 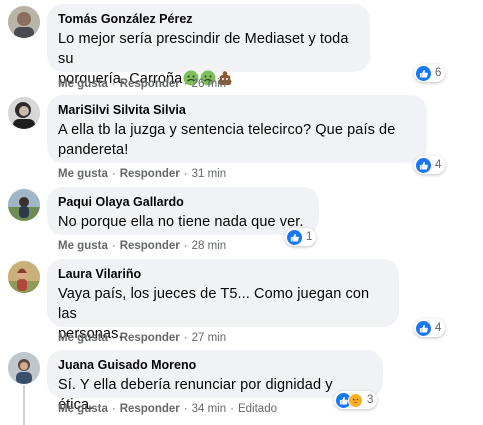 I want to click on care-reaction-icon, so click(x=355, y=400).